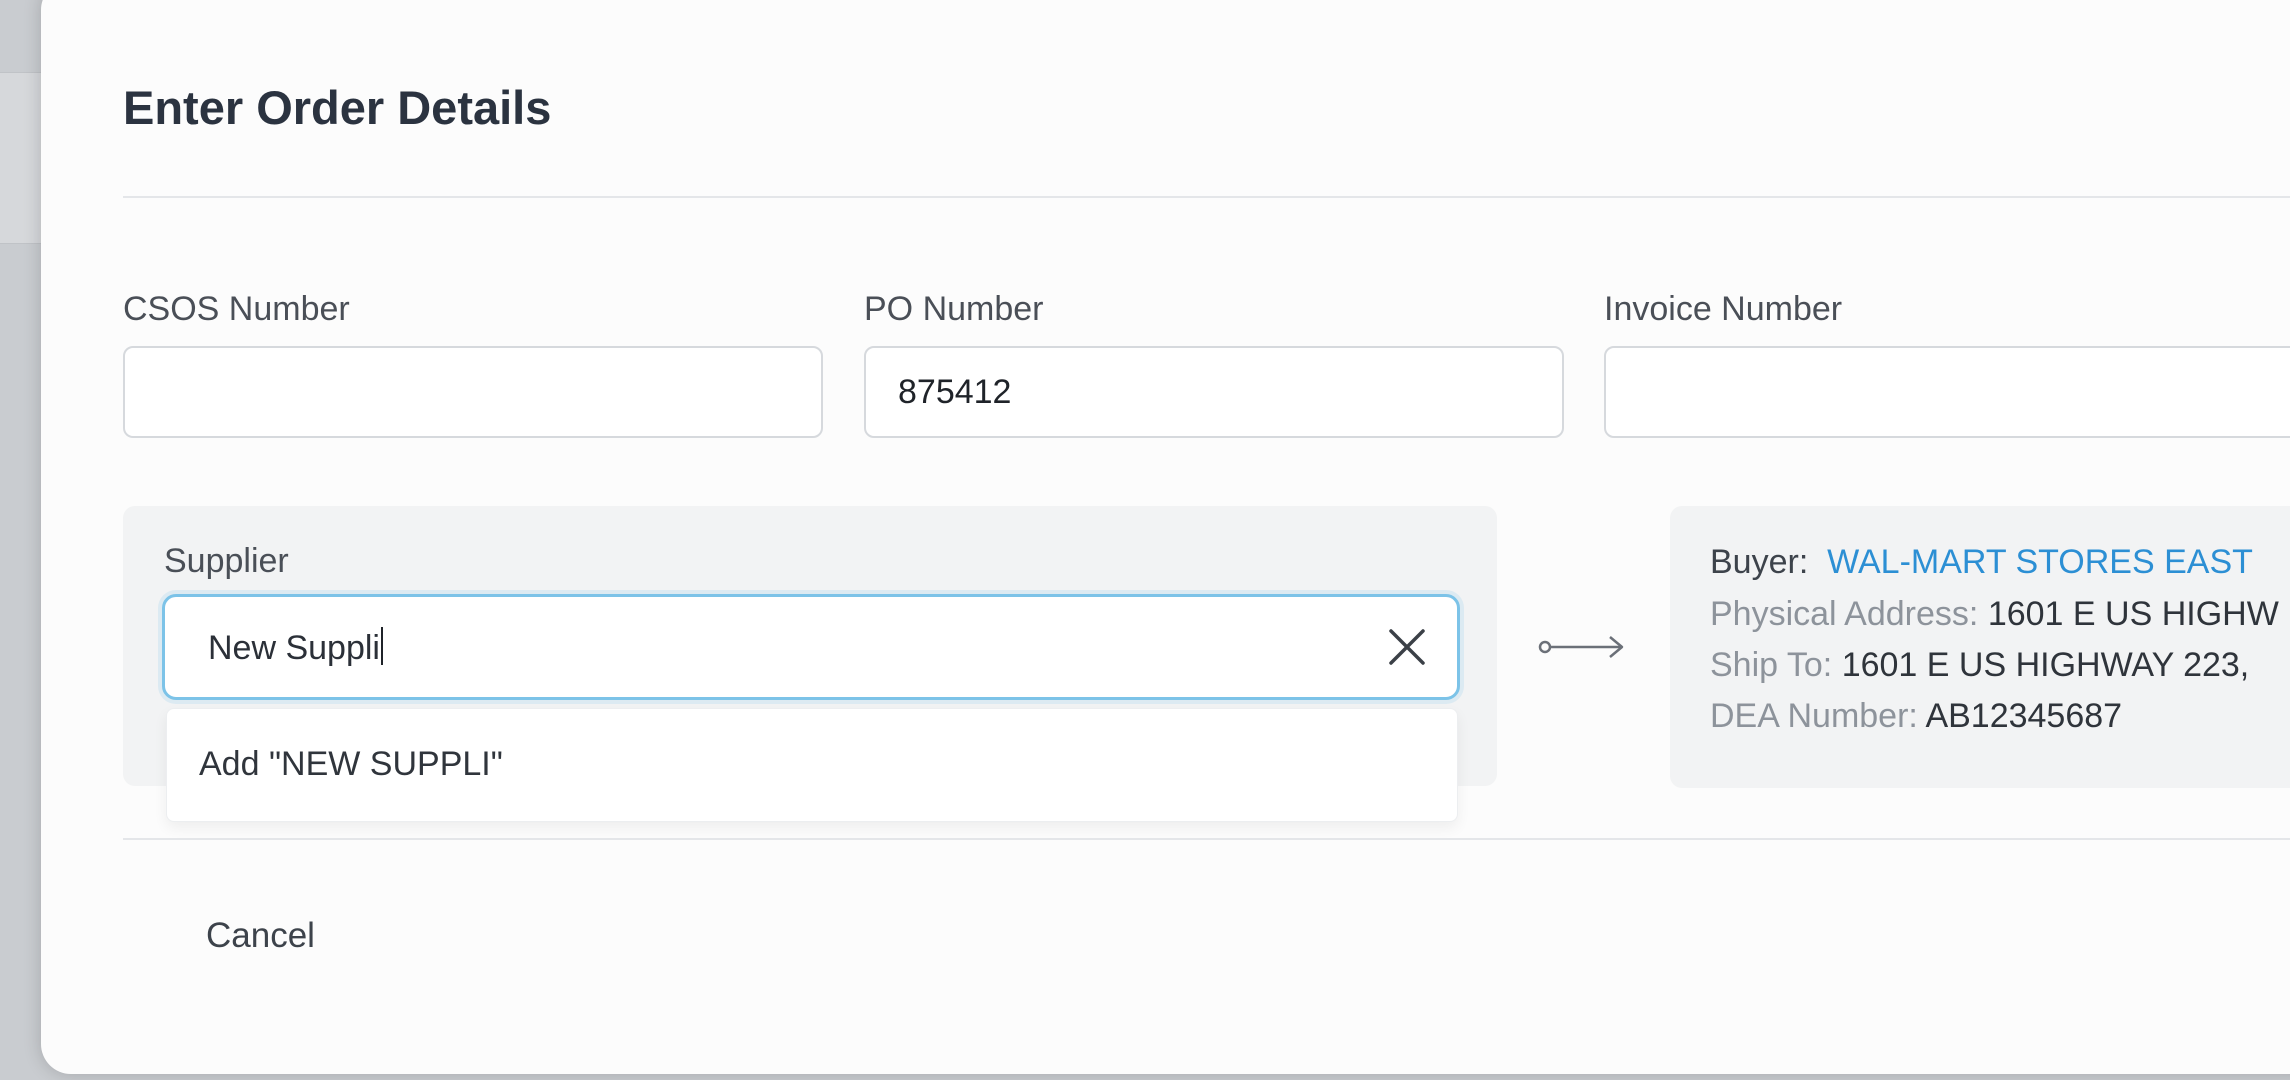 The width and height of the screenshot is (2290, 1080). I want to click on po-number-input, so click(1214, 392).